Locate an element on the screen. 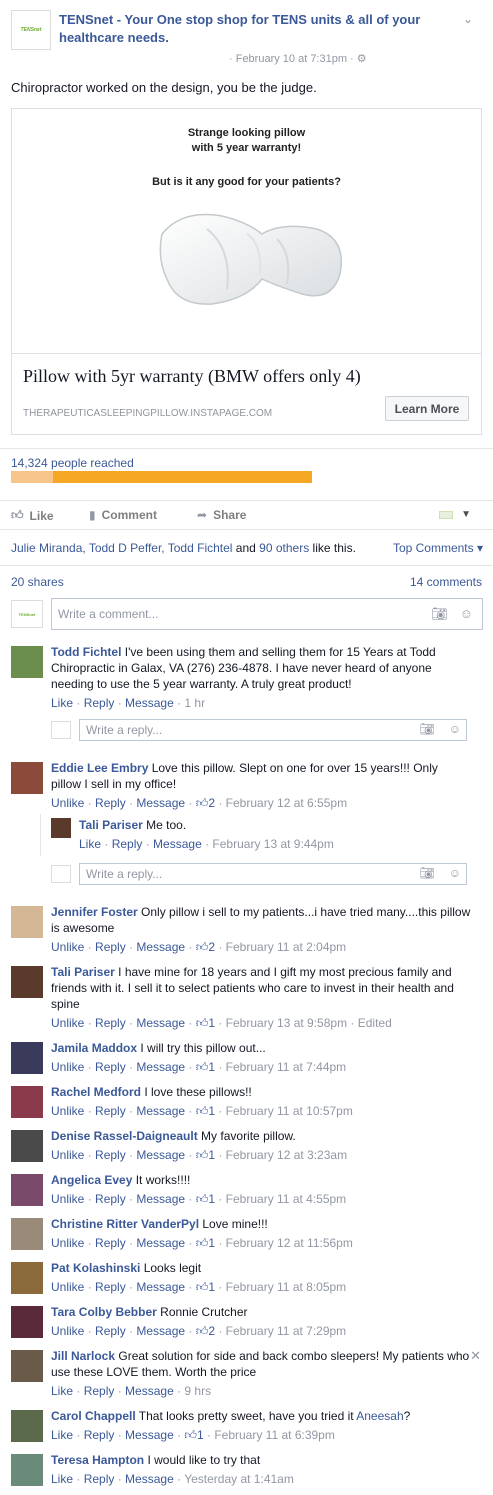 The height and width of the screenshot is (1495, 493). comment-author: Jill Narlock is located at coordinates (83, 1356).